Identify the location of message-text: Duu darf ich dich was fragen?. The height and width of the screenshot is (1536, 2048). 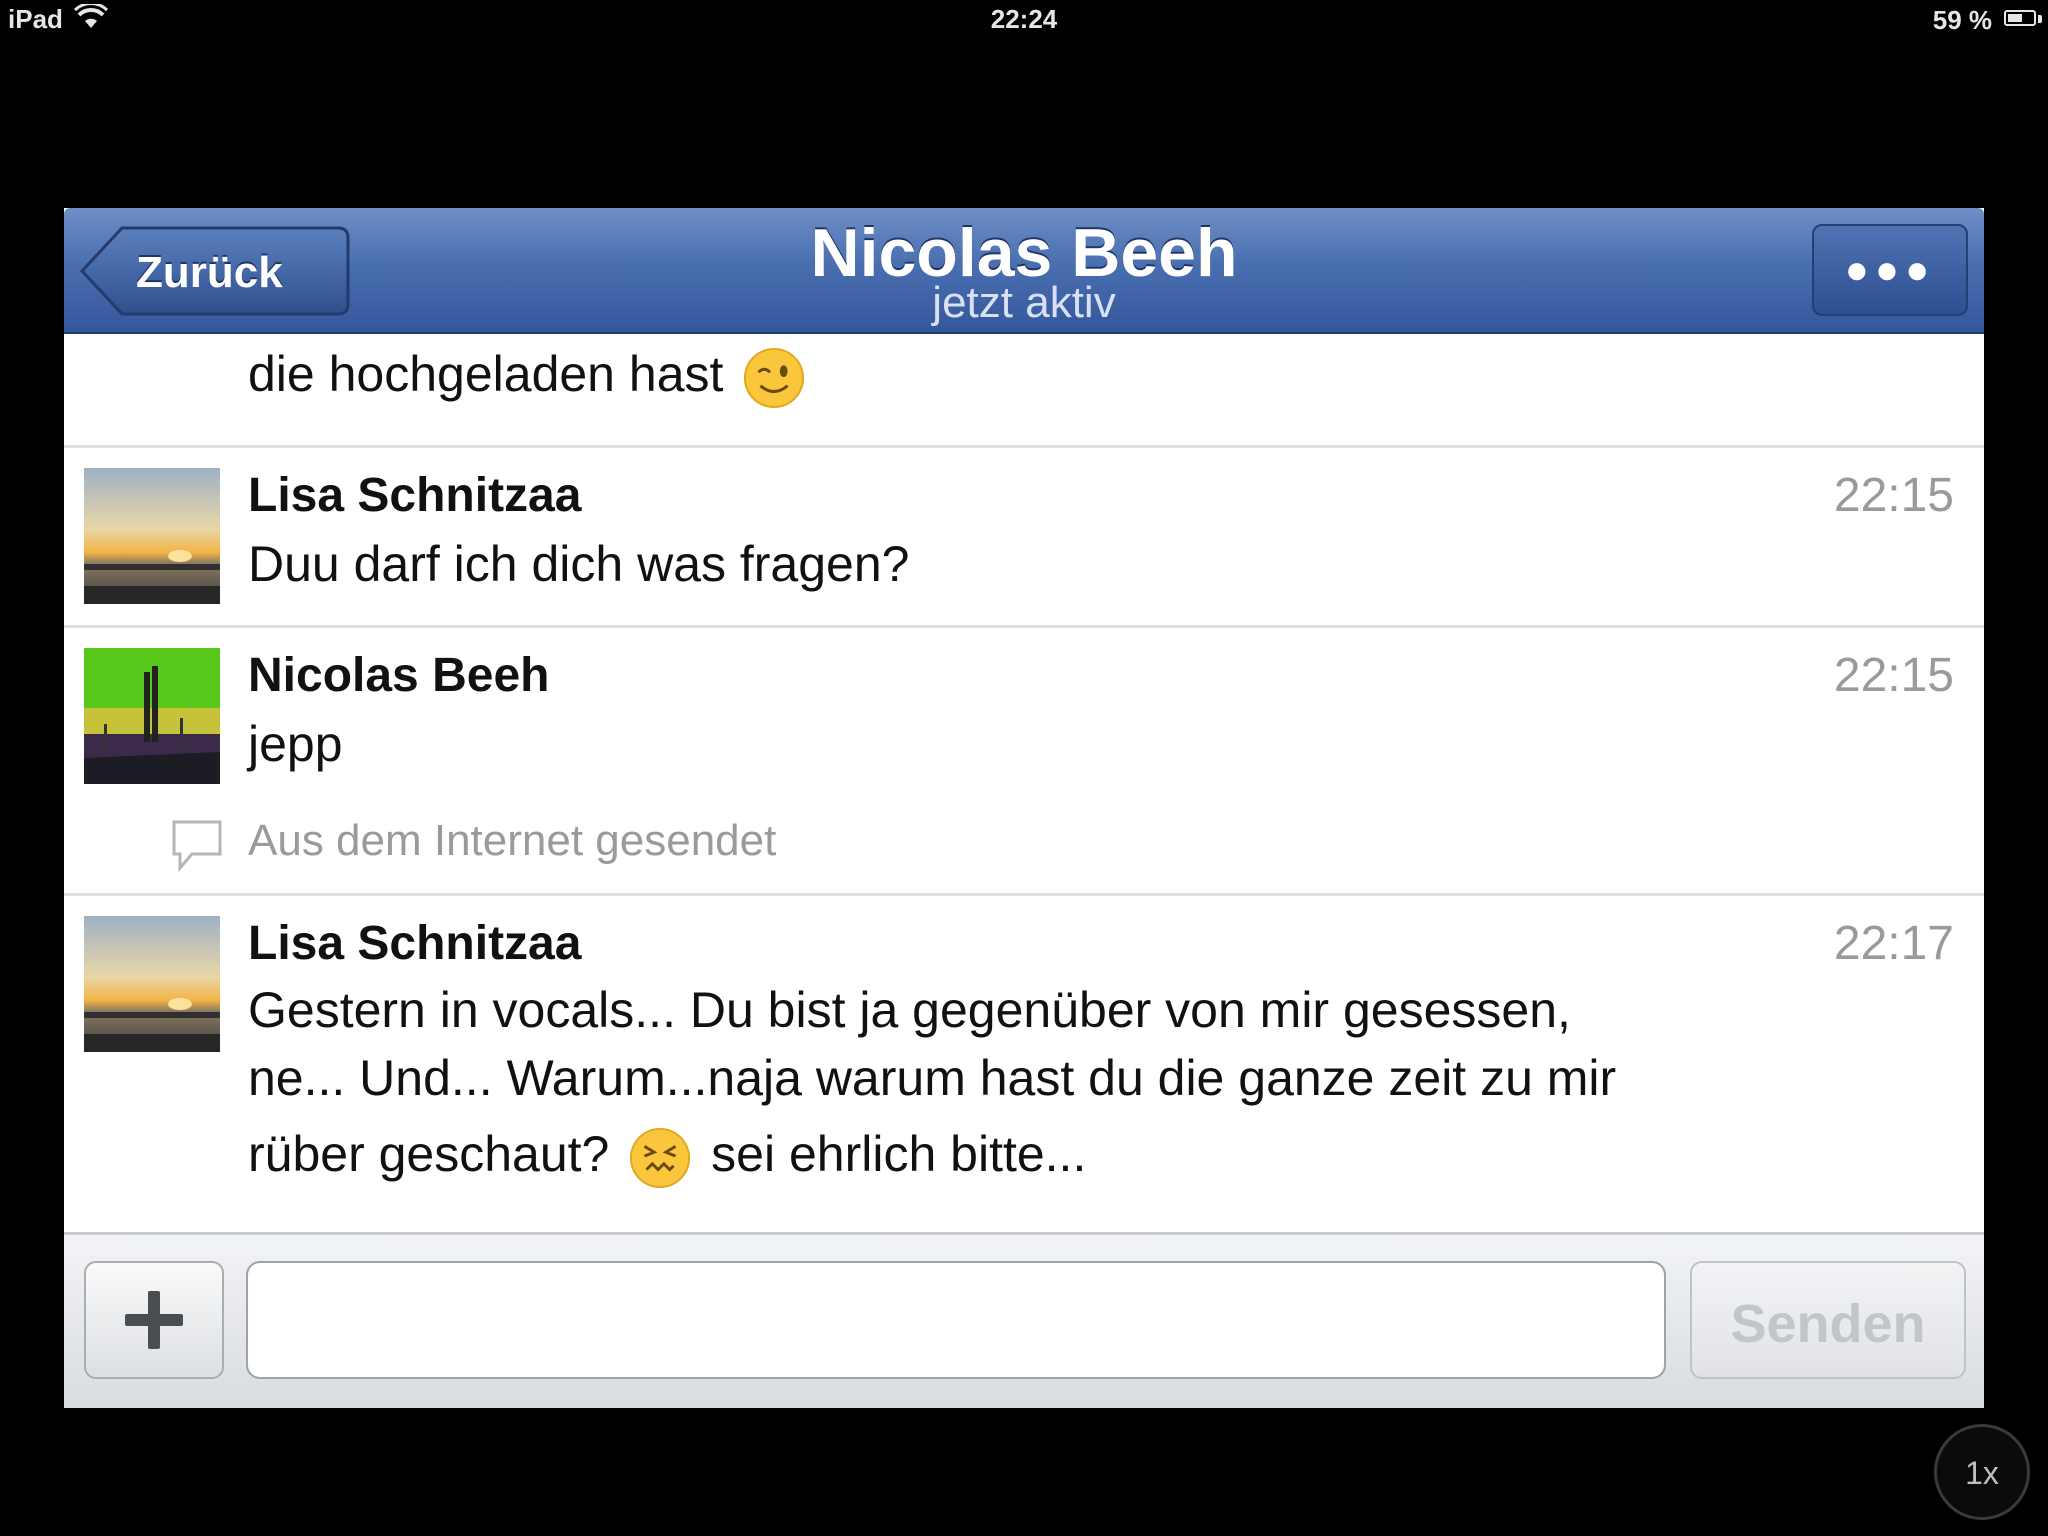
(579, 564).